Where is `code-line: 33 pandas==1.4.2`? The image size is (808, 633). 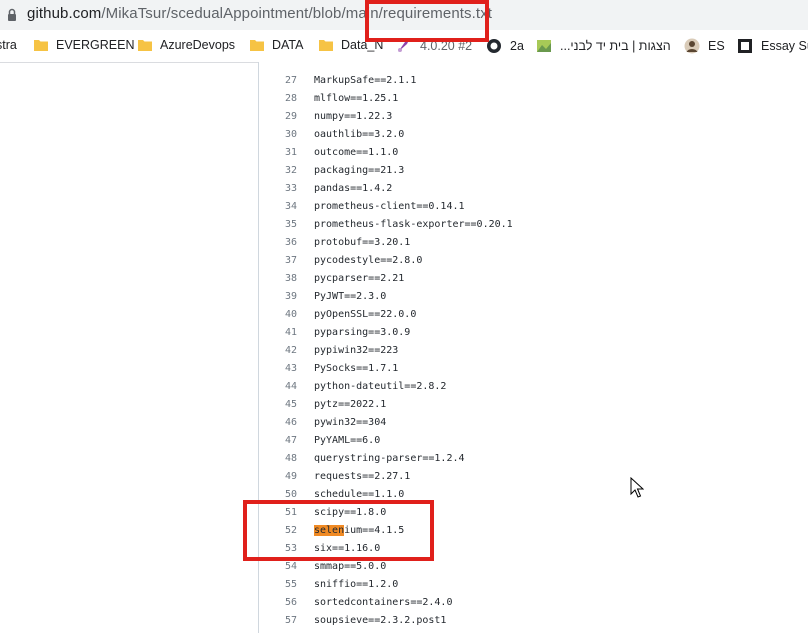
code-line: 33 pandas==1.4.2 is located at coordinates (533, 189).